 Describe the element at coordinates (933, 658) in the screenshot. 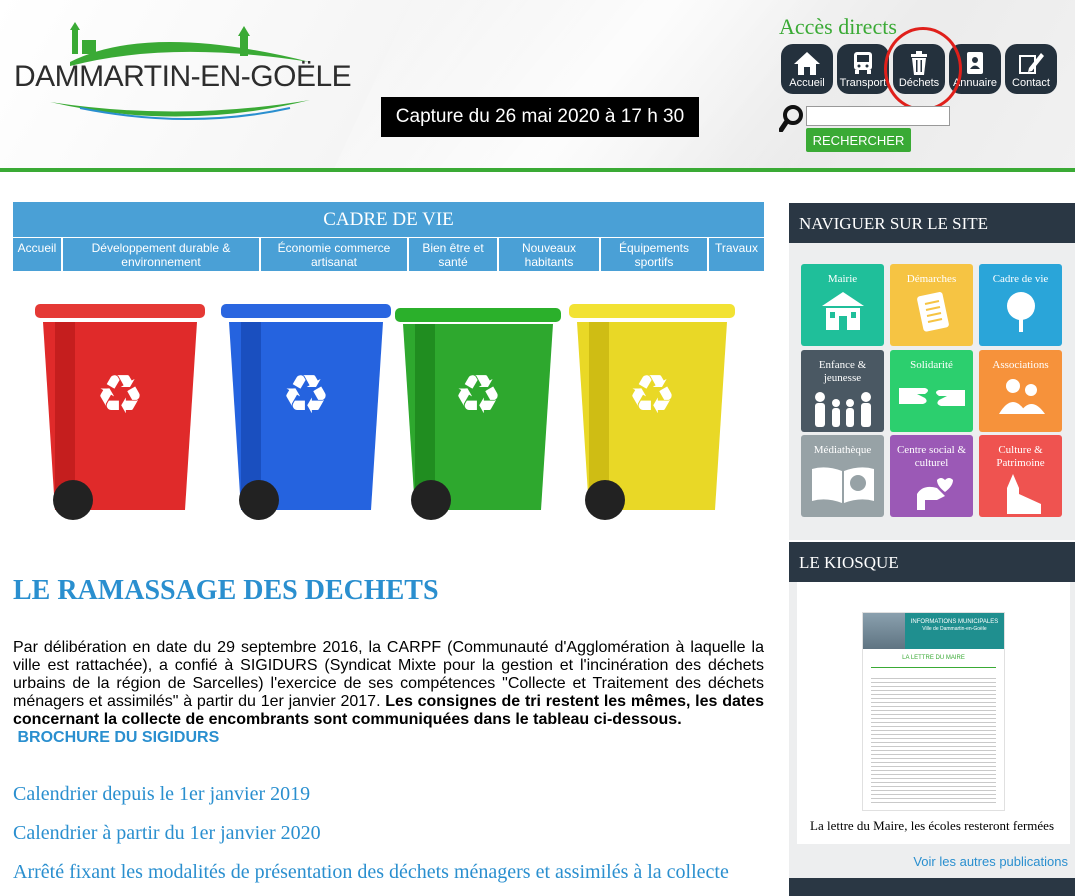

I see `kiosk-doc-title: LA LETTRE DU MAIRE` at that location.